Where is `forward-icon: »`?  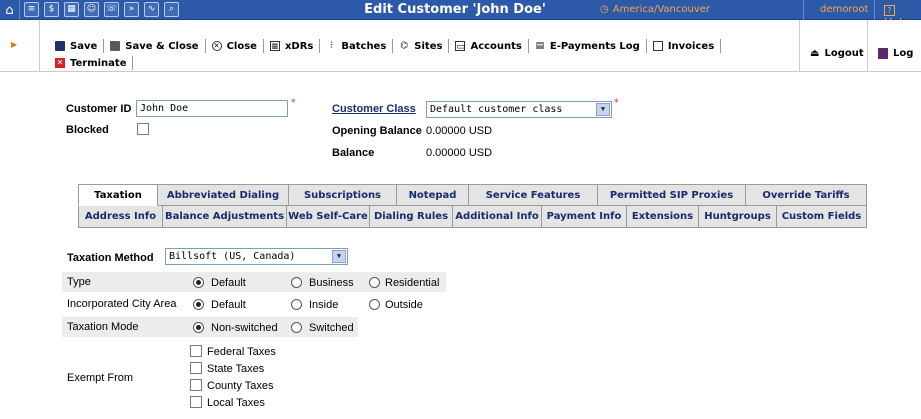 forward-icon: » is located at coordinates (131, 9).